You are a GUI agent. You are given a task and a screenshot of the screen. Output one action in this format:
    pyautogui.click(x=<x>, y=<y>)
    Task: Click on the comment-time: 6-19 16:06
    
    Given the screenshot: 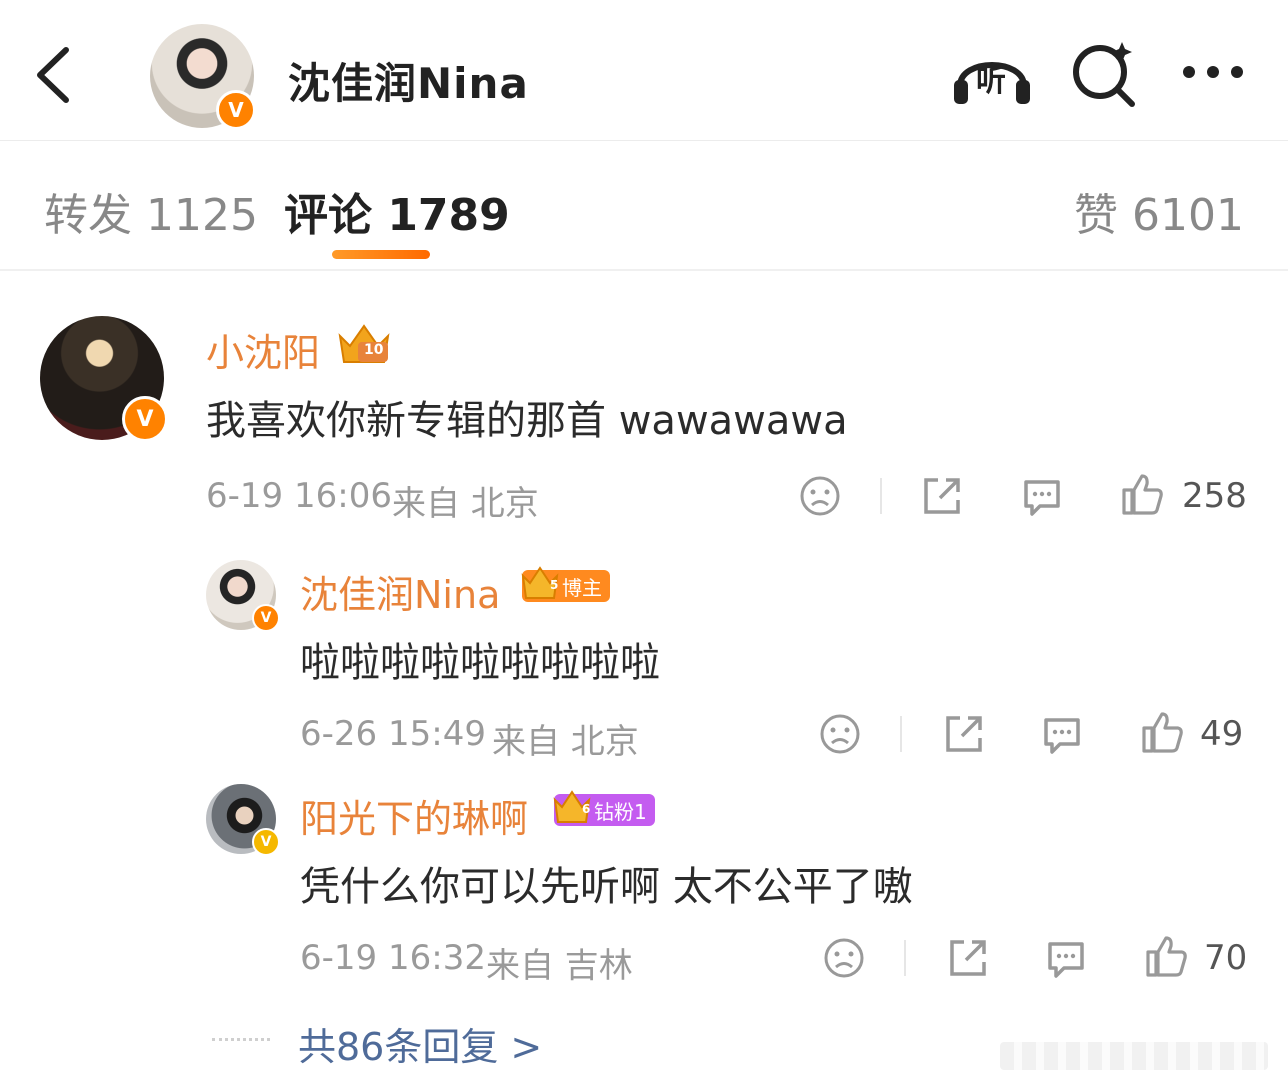 What is the action you would take?
    pyautogui.click(x=299, y=496)
    